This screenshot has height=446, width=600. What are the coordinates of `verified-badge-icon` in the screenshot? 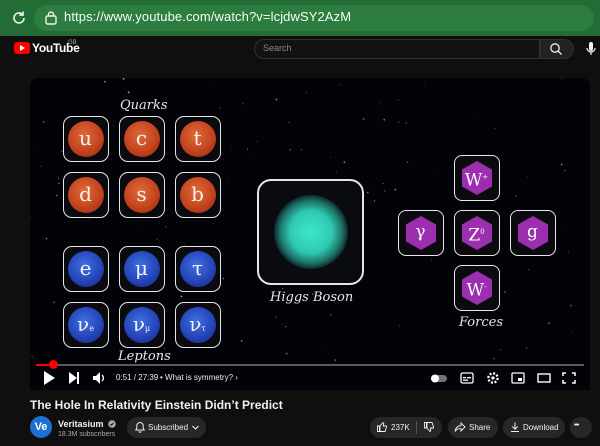 It's located at (112, 424).